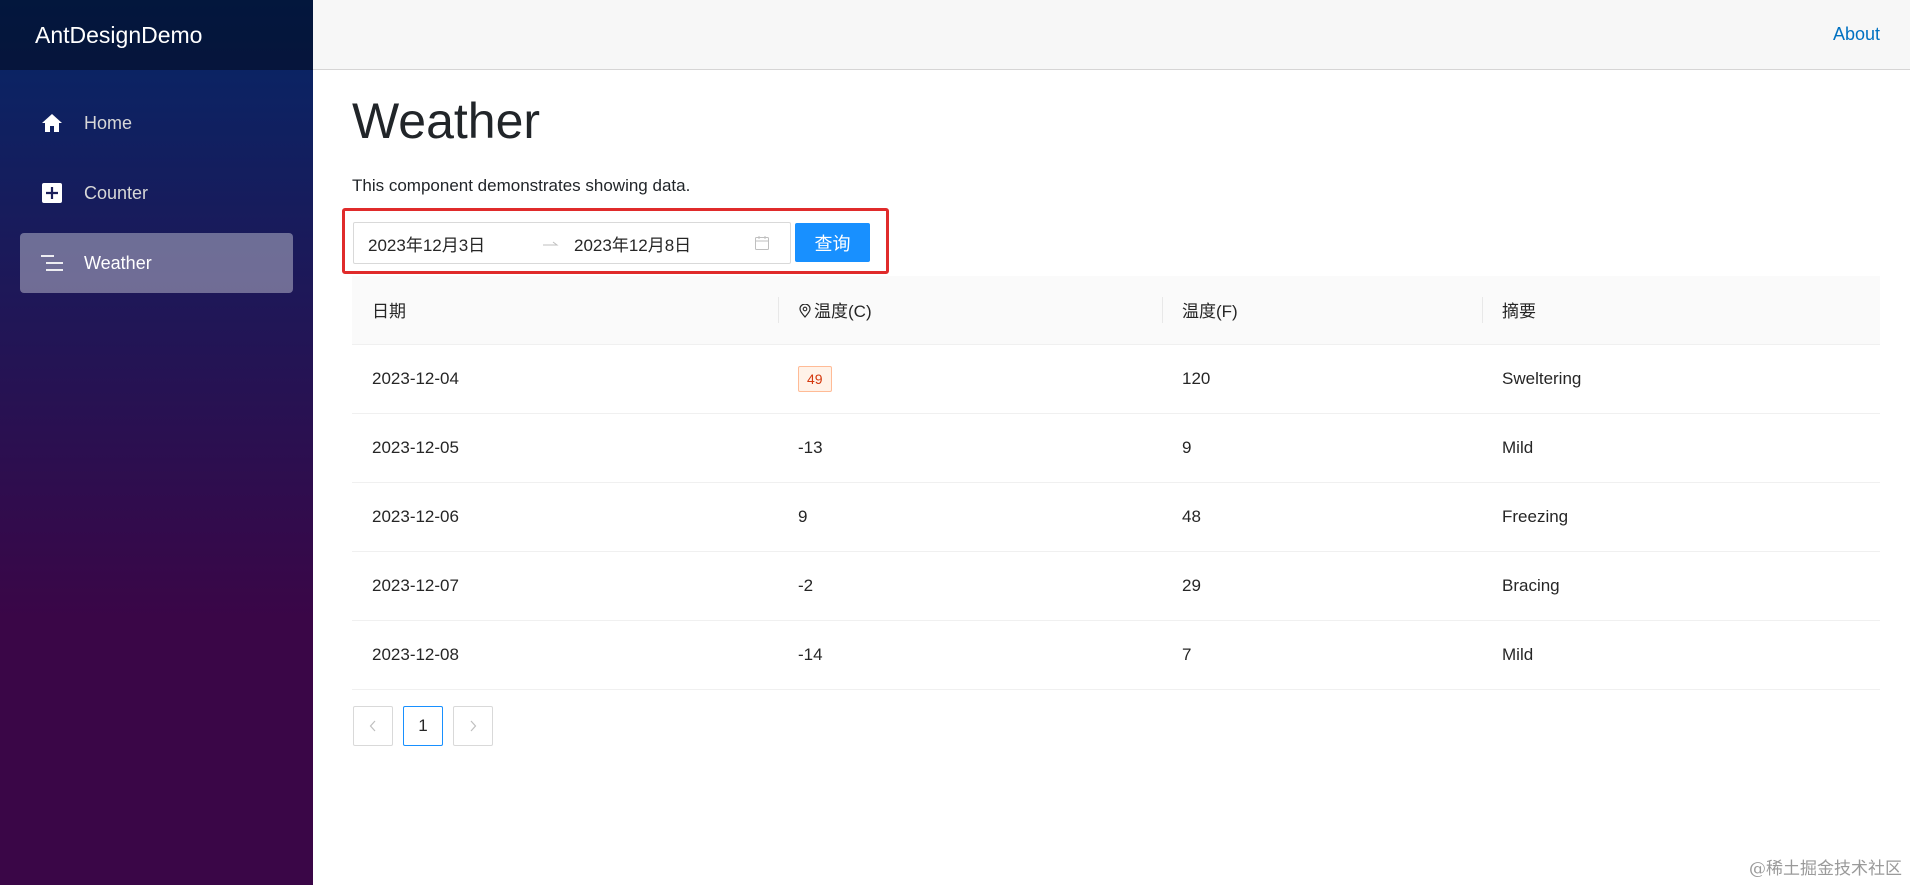 This screenshot has width=1910, height=885. I want to click on pagination-next-button, so click(473, 726).